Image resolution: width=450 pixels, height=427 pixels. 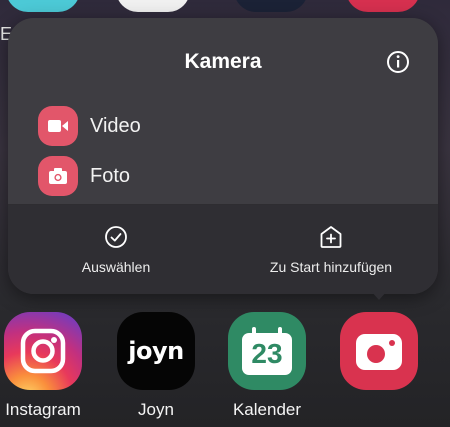 What do you see at coordinates (379, 295) in the screenshot?
I see `popup-pointer` at bounding box center [379, 295].